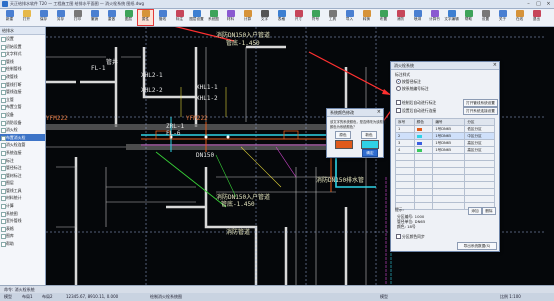  What do you see at coordinates (179, 17) in the screenshot?
I see `toolbar-button-10: 标注` at bounding box center [179, 17].